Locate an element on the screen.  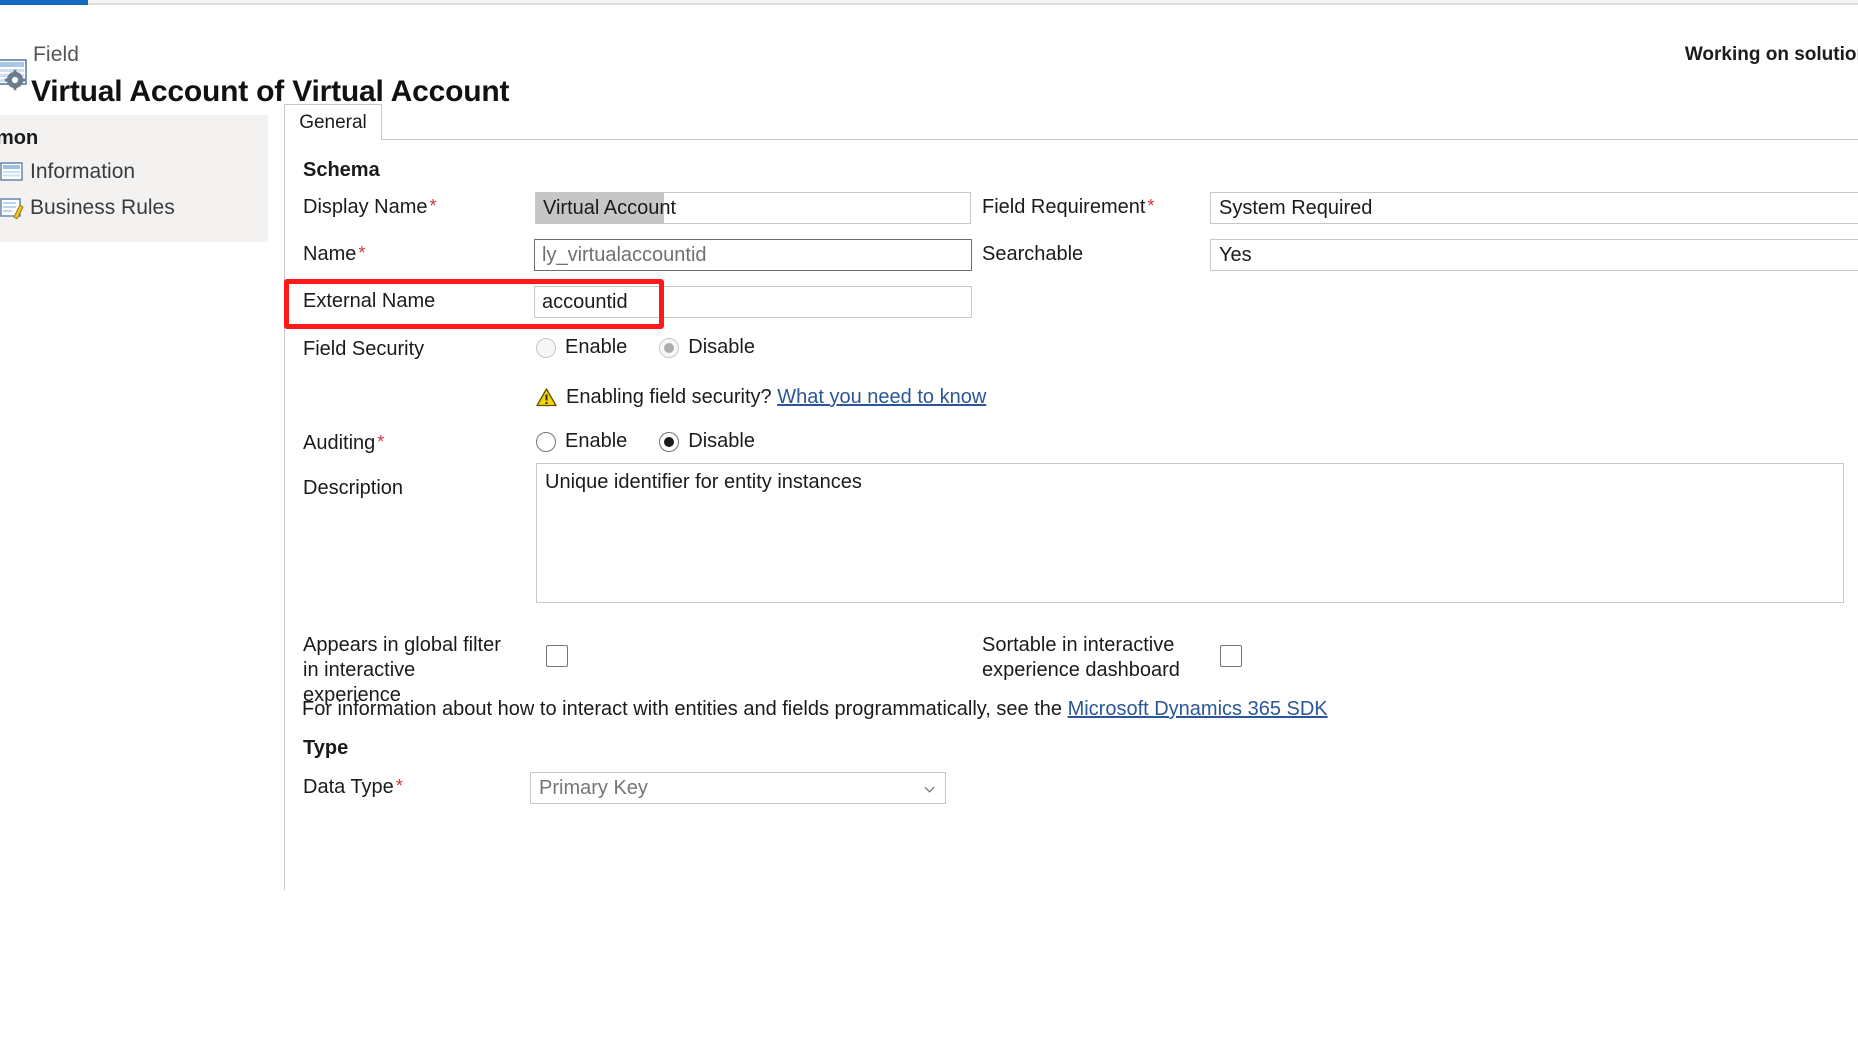
sortable-checkbox is located at coordinates (1231, 656).